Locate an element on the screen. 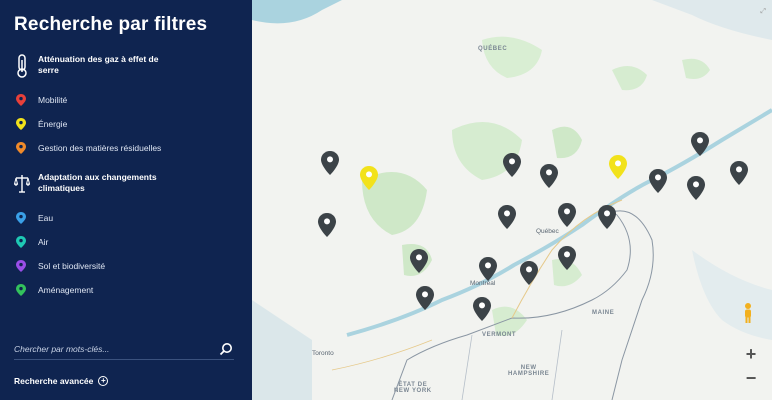  map-label-quebec-region: QUÉBEC is located at coordinates (493, 49).